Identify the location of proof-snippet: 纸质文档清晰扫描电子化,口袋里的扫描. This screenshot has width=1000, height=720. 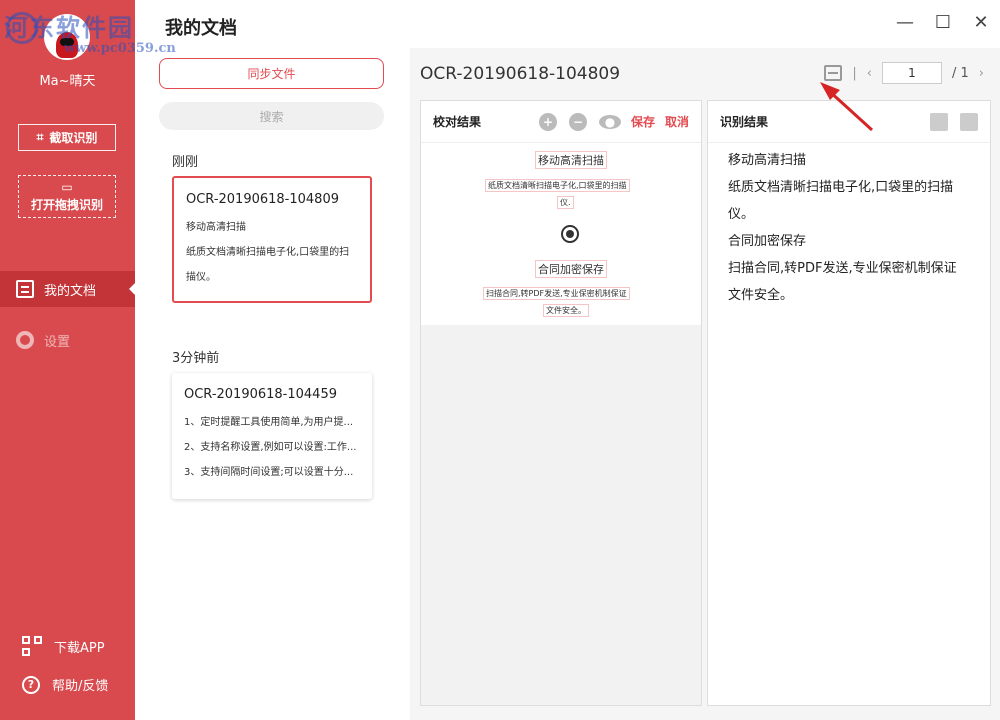
(557, 185).